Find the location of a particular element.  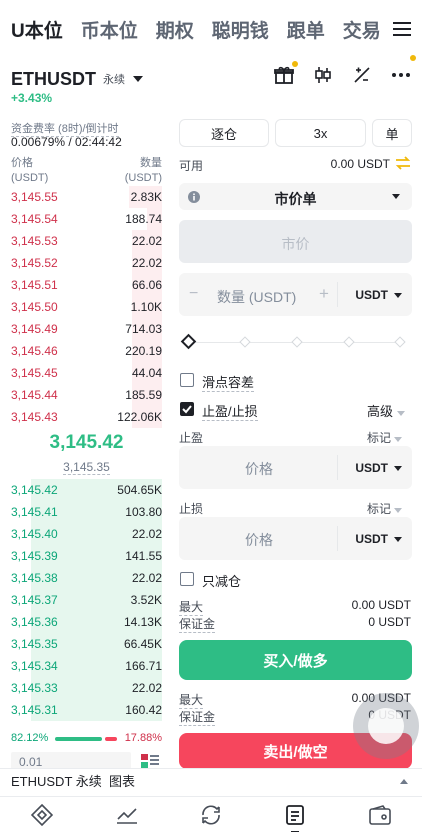

chart-drawer-bar: ETHUSDT 永续 图表 is located at coordinates (211, 782).